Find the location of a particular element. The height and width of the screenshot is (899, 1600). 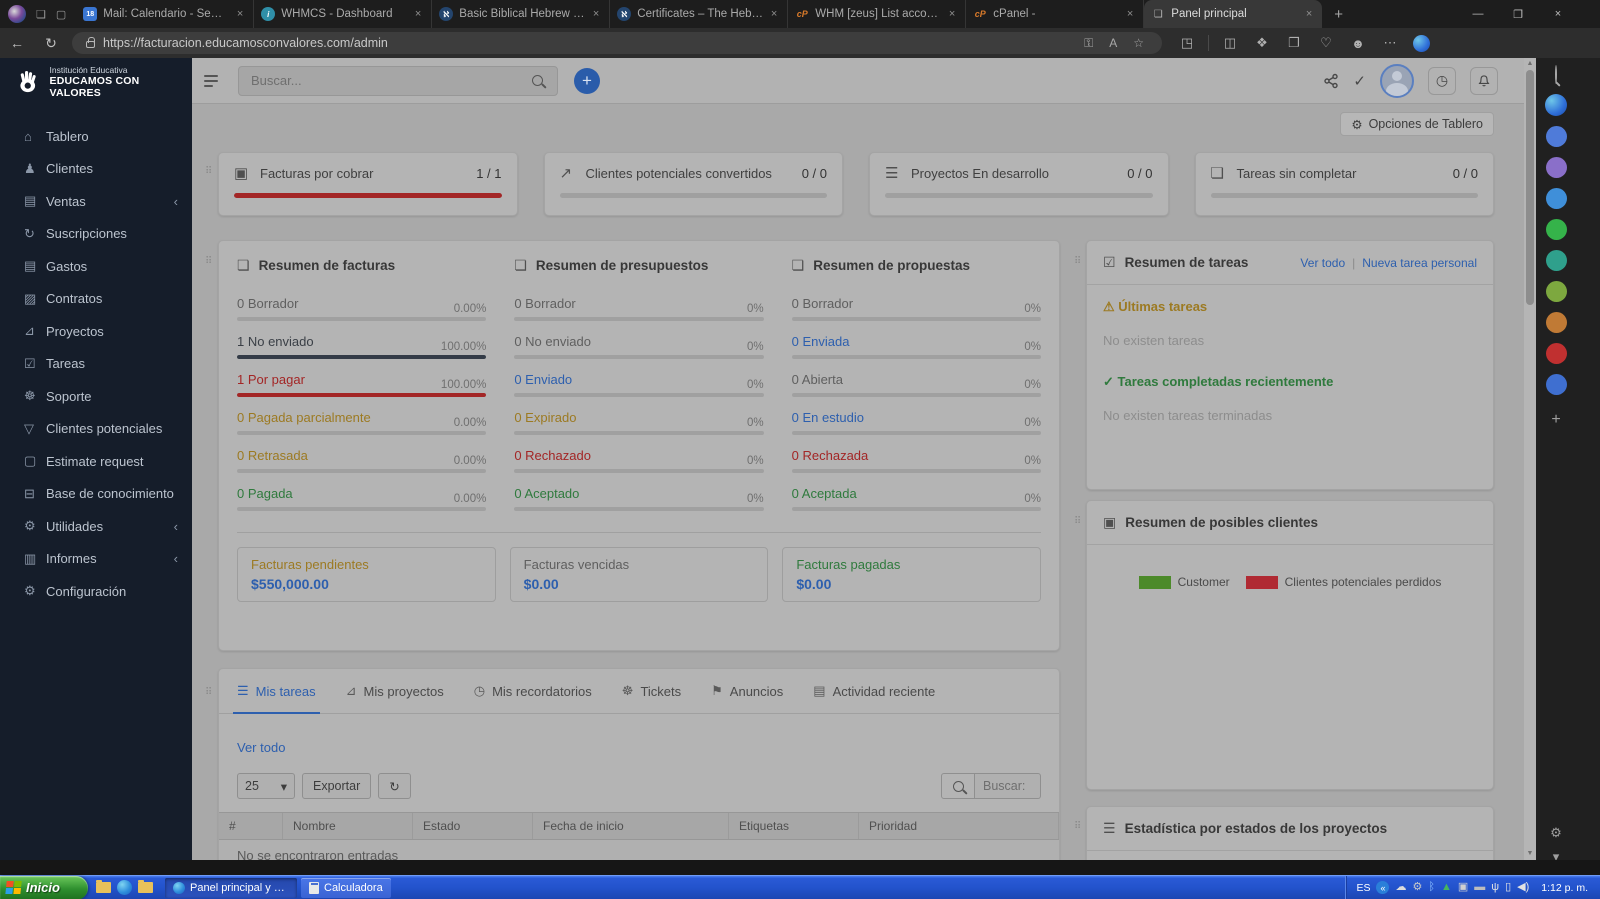

dashboard-tab: Actividad reciente is located at coordinates (874, 691).